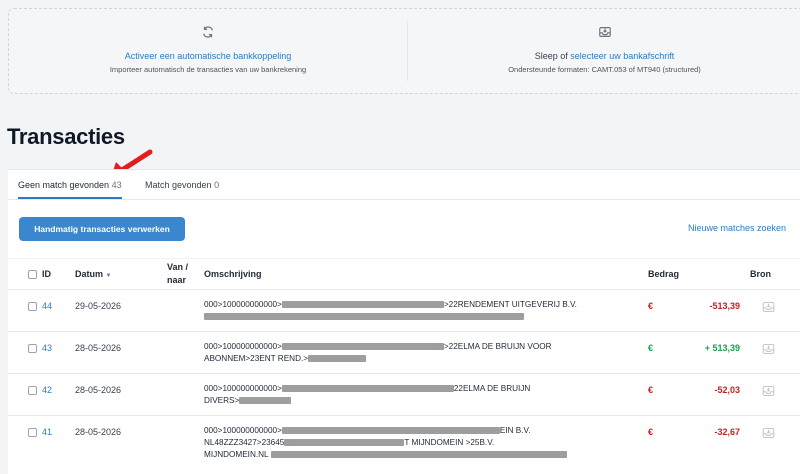 This screenshot has height=474, width=800. What do you see at coordinates (244, 442) in the screenshot?
I see `desc-line2: NL48ZZZ3427>23645` at bounding box center [244, 442].